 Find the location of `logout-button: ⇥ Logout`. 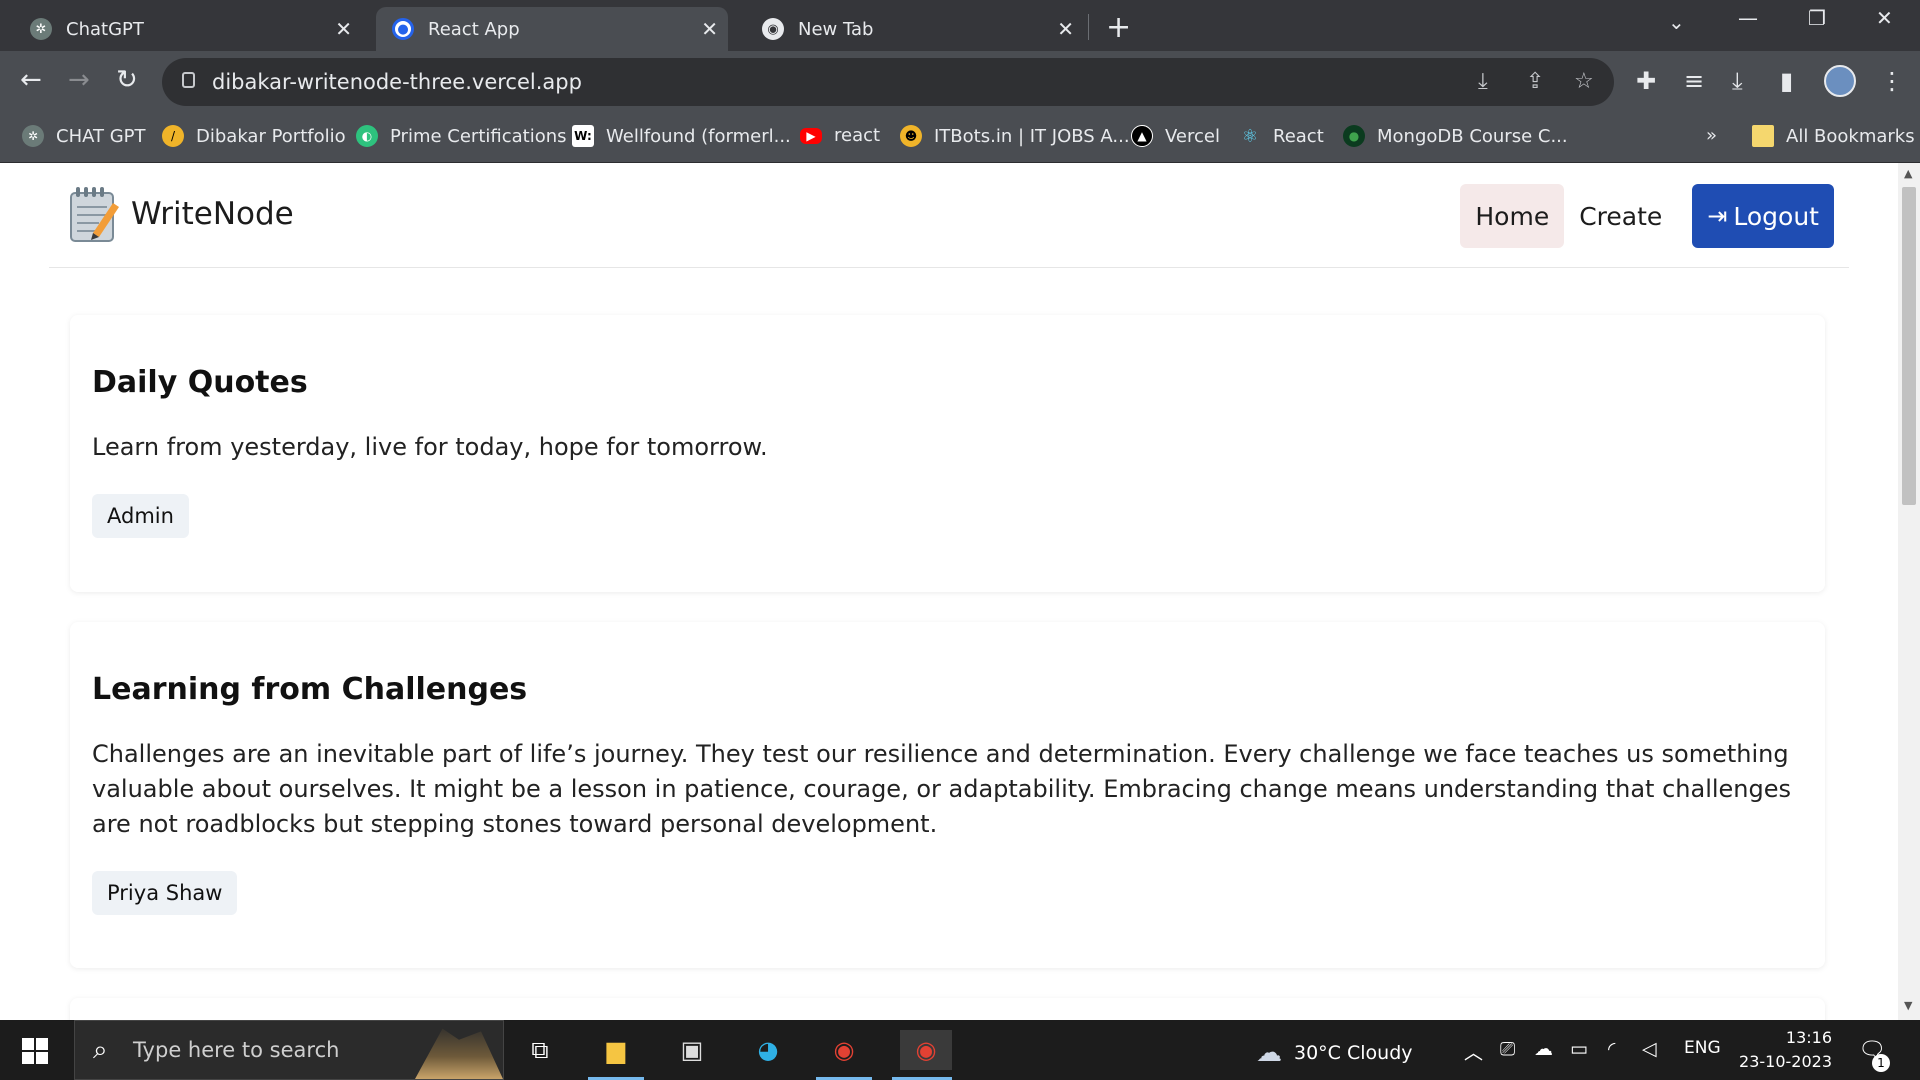

logout-button: ⇥ Logout is located at coordinates (1763, 216).